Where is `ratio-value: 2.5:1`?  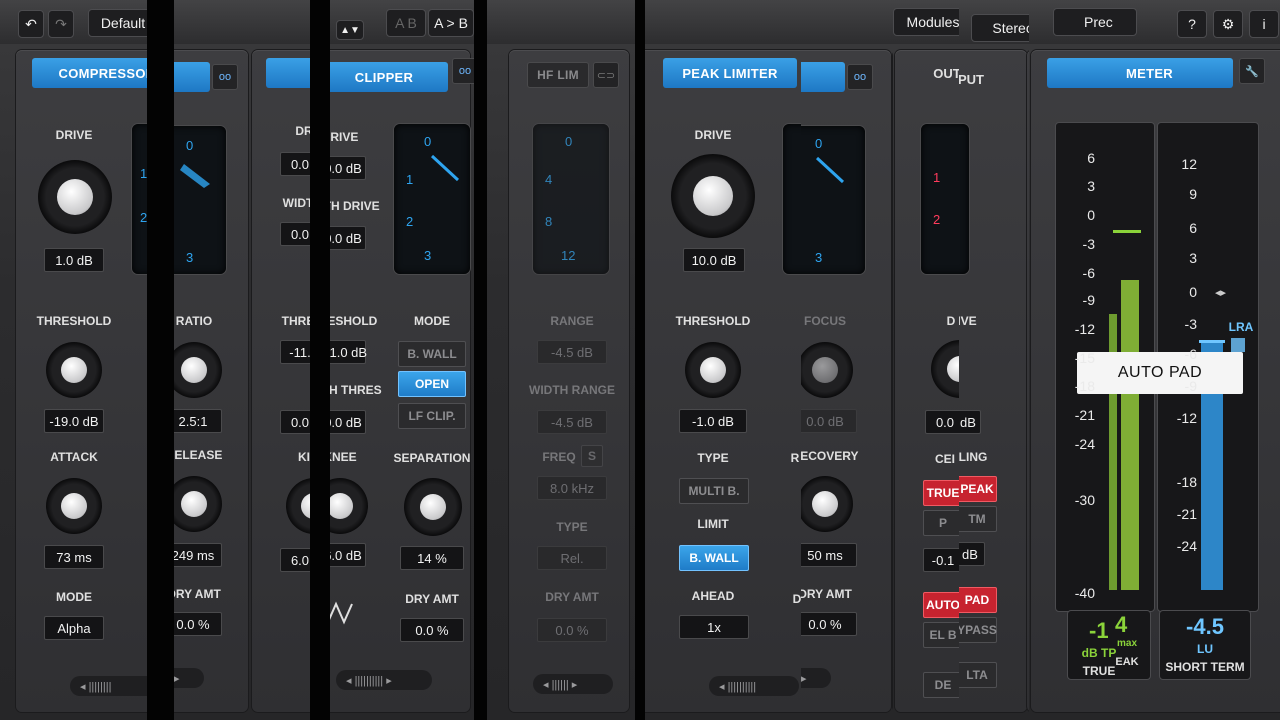 ratio-value: 2.5:1 is located at coordinates (198, 421).